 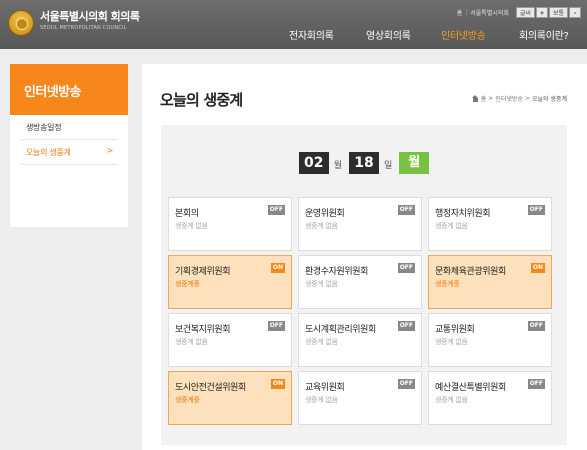 I want to click on date-weekday: 월, so click(x=414, y=163).